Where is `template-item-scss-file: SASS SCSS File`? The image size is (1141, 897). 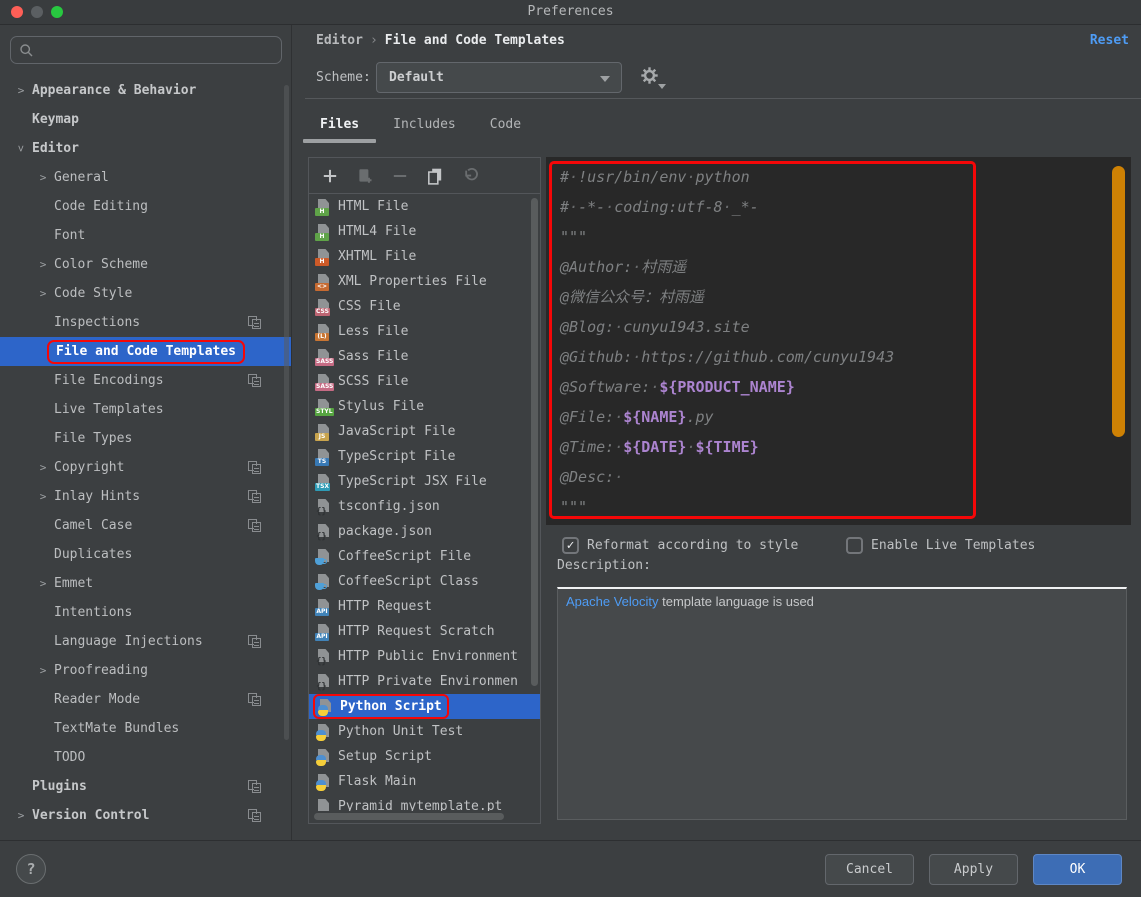
template-item-scss-file: SASS SCSS File is located at coordinates (424, 381).